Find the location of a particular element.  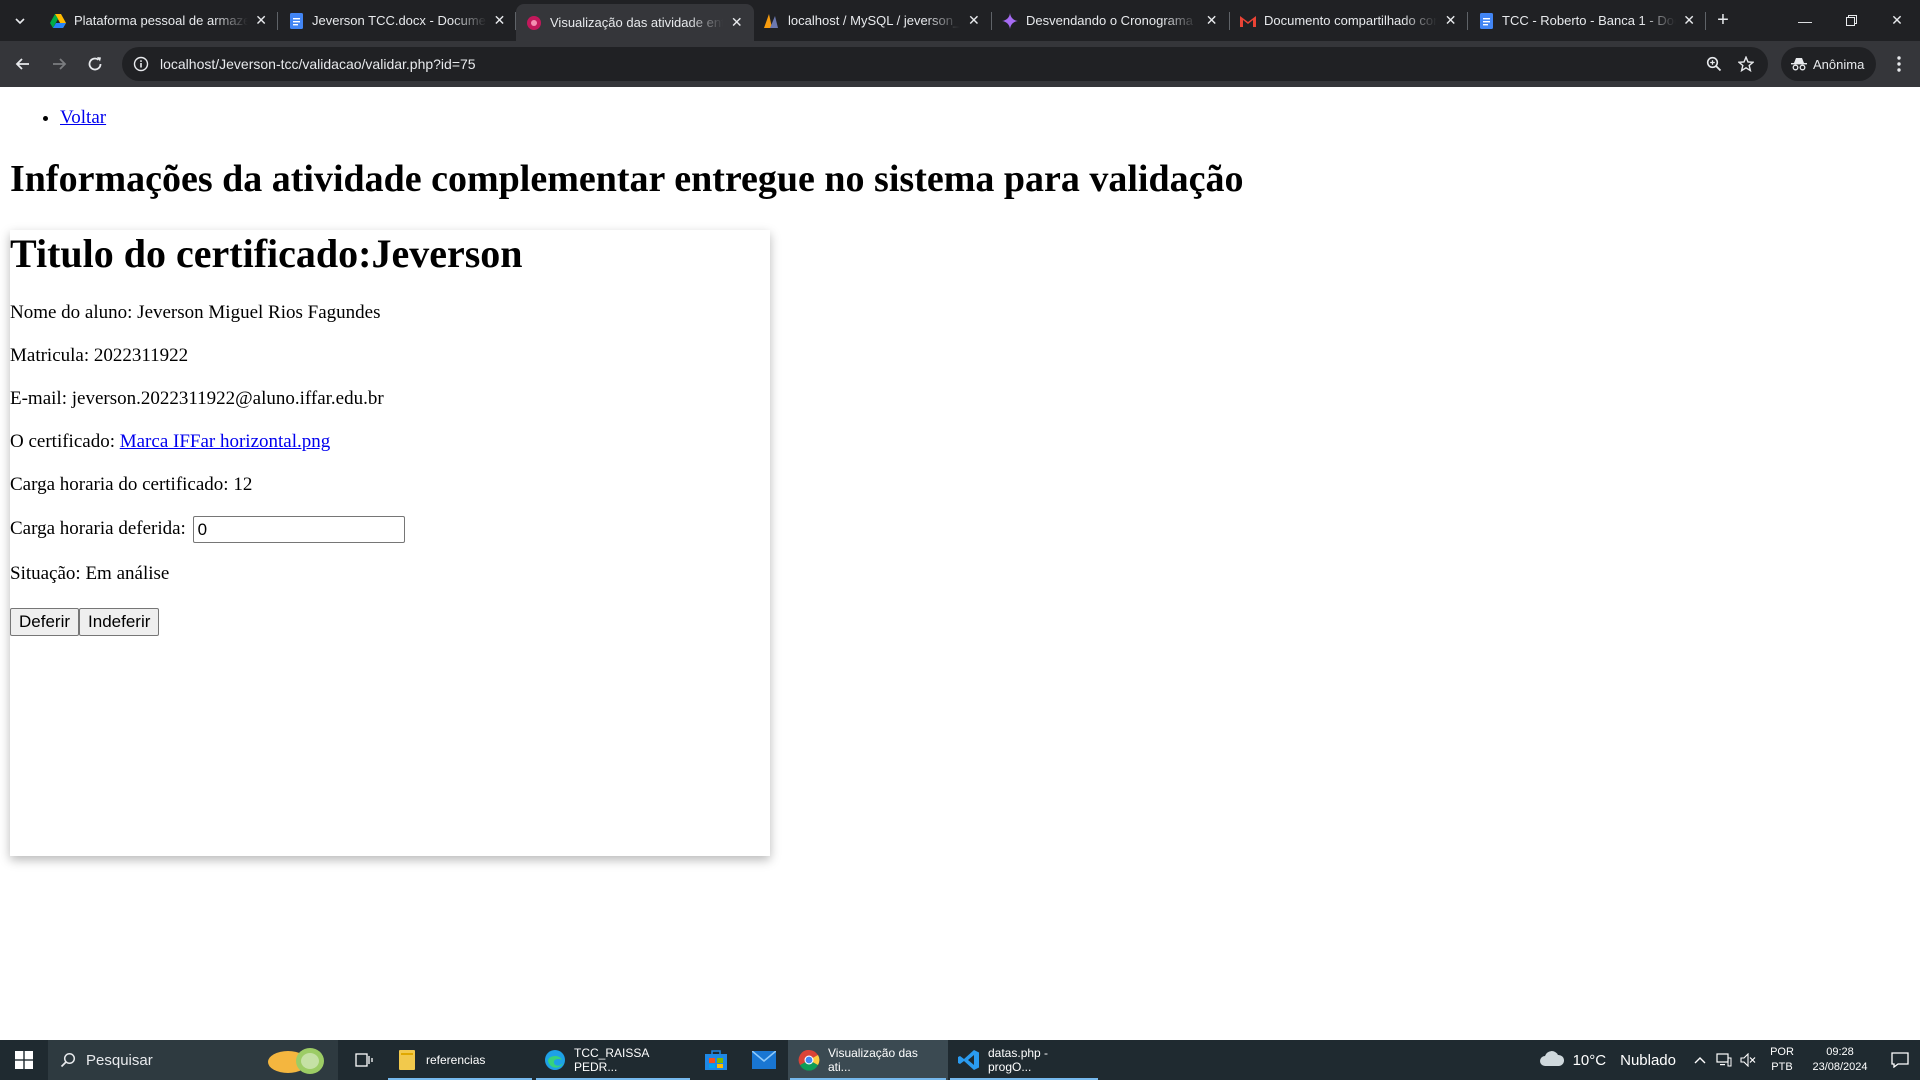

task-view-icon is located at coordinates (364, 1060).